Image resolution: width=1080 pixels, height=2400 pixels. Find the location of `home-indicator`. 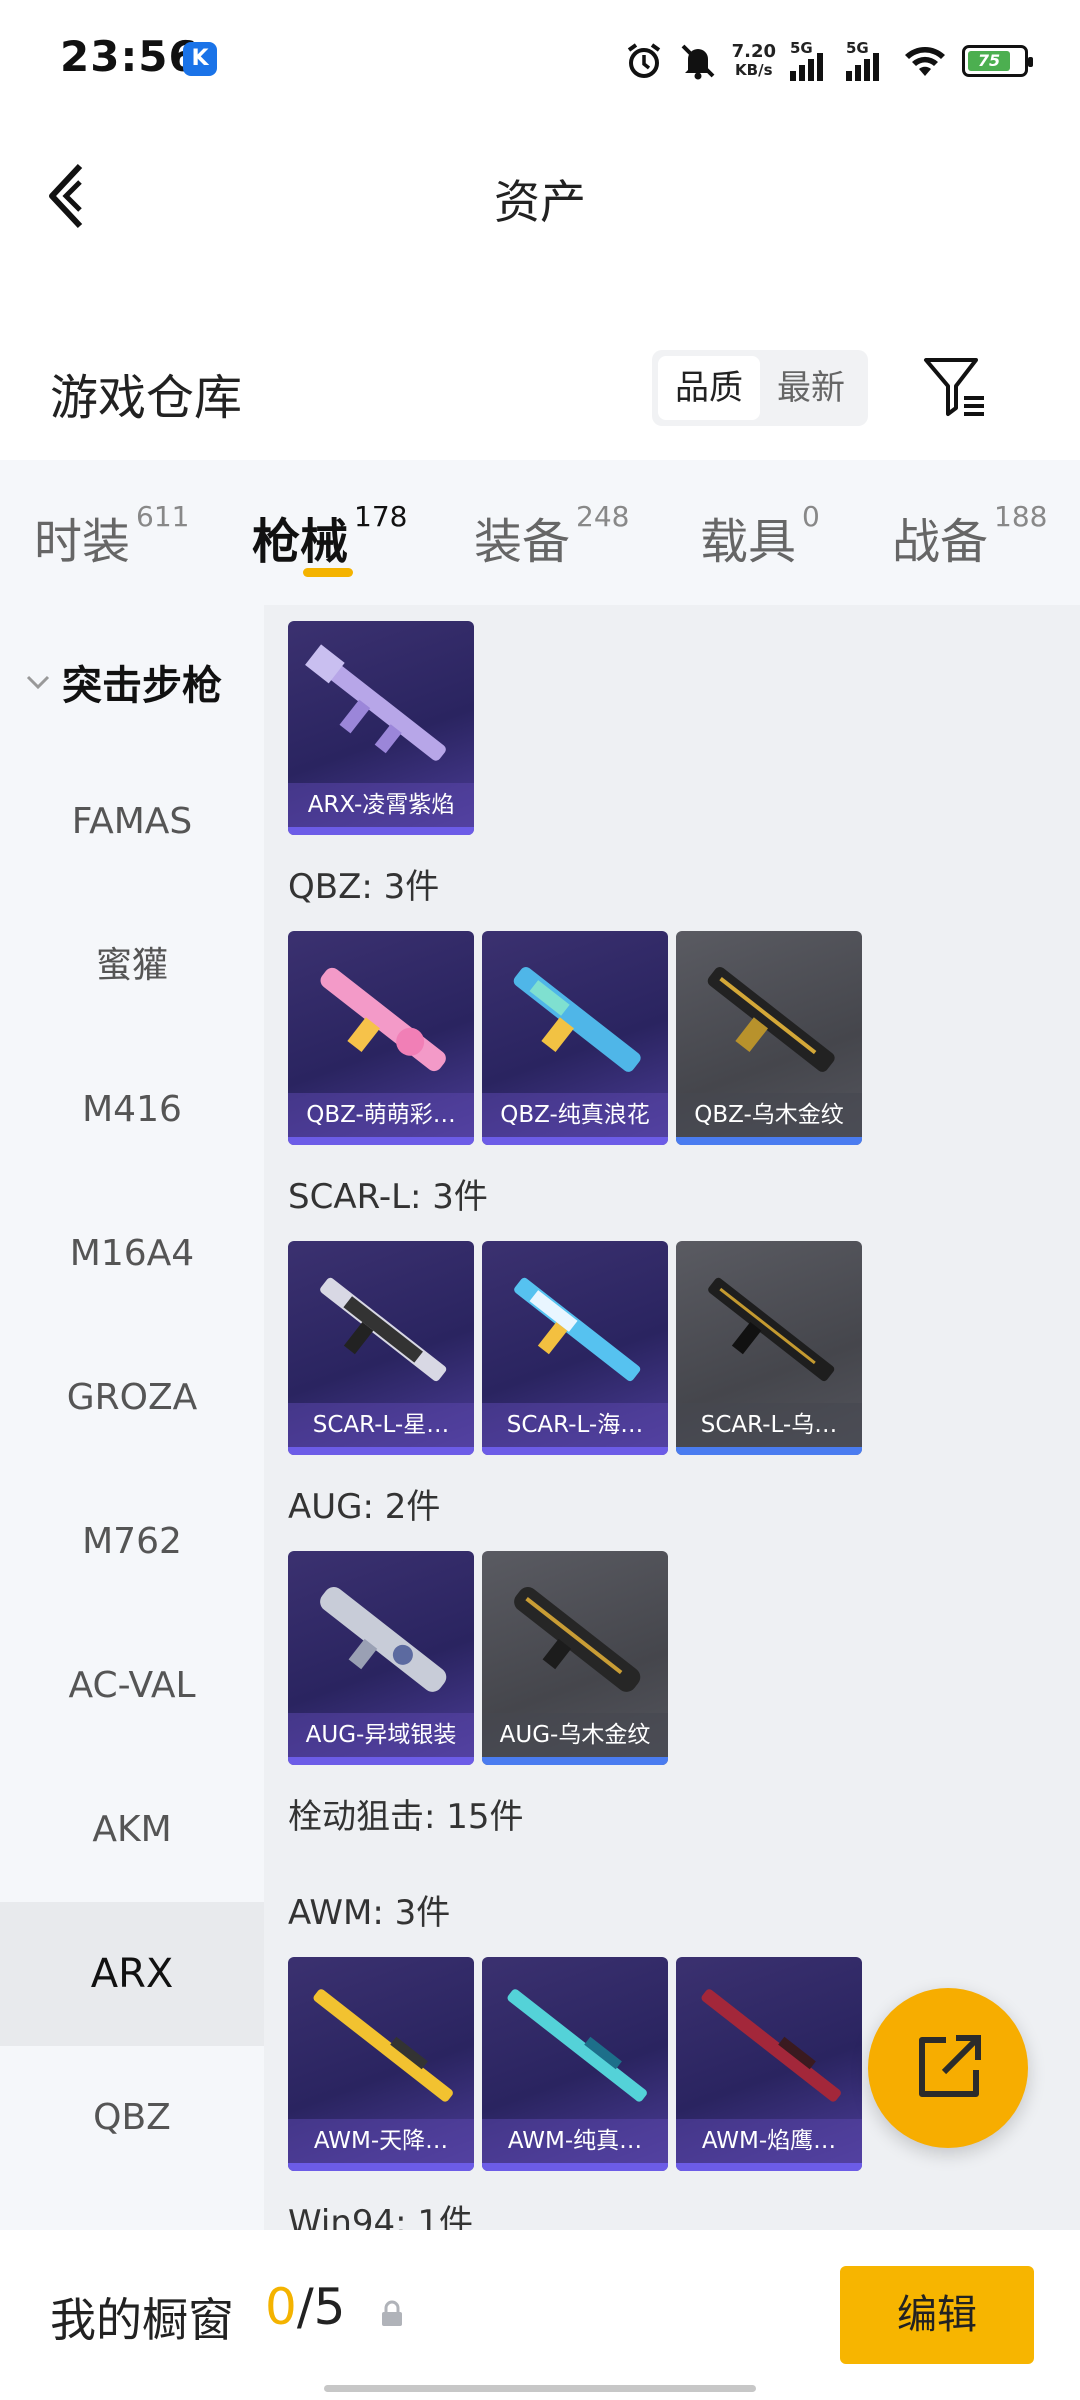

home-indicator is located at coordinates (540, 2388).